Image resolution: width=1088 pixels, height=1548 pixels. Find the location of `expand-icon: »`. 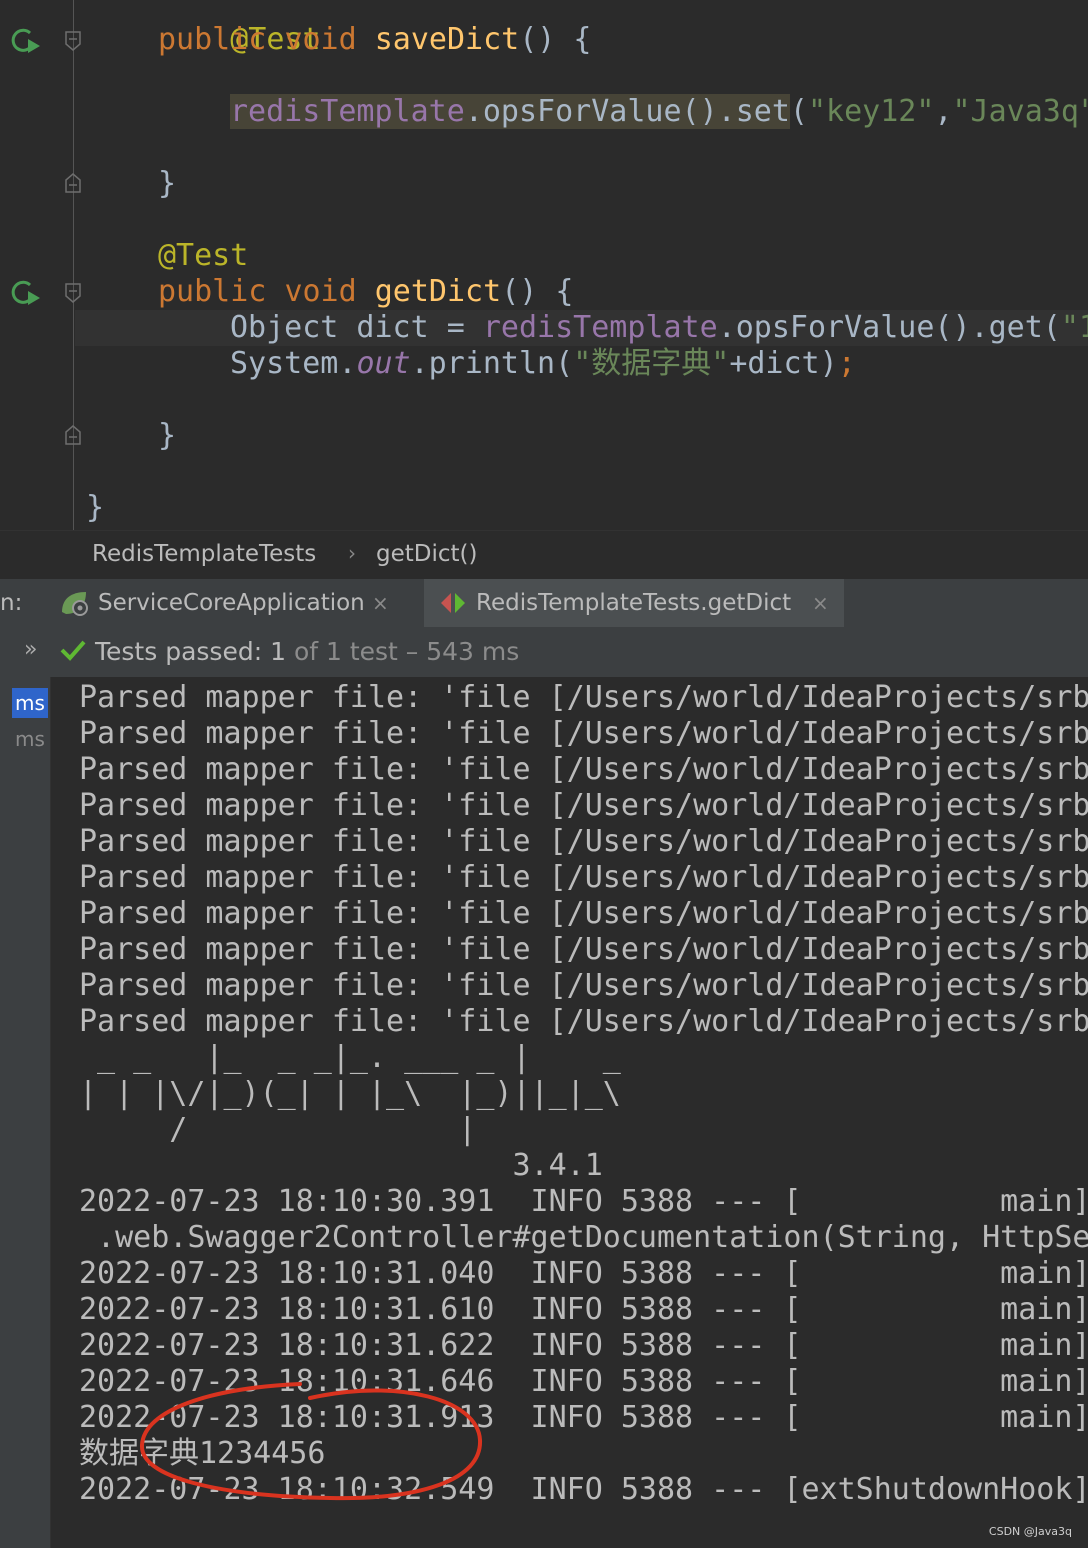

expand-icon: » is located at coordinates (30, 649).